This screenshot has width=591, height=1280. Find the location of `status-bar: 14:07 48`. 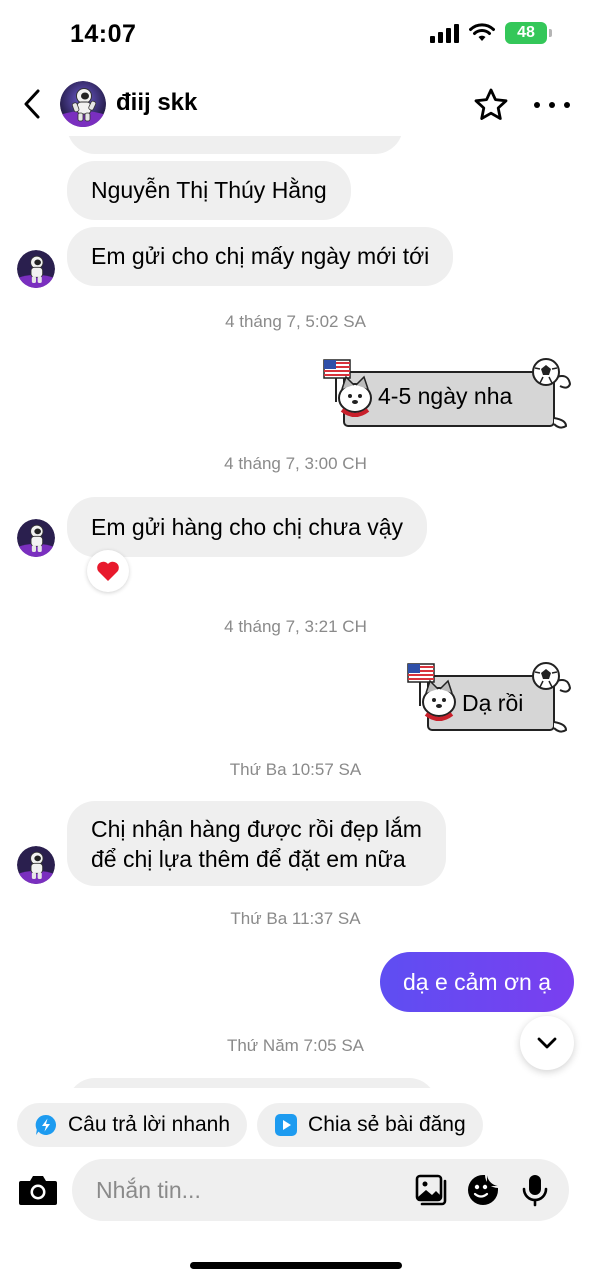

status-bar: 14:07 48 is located at coordinates (295, 35).